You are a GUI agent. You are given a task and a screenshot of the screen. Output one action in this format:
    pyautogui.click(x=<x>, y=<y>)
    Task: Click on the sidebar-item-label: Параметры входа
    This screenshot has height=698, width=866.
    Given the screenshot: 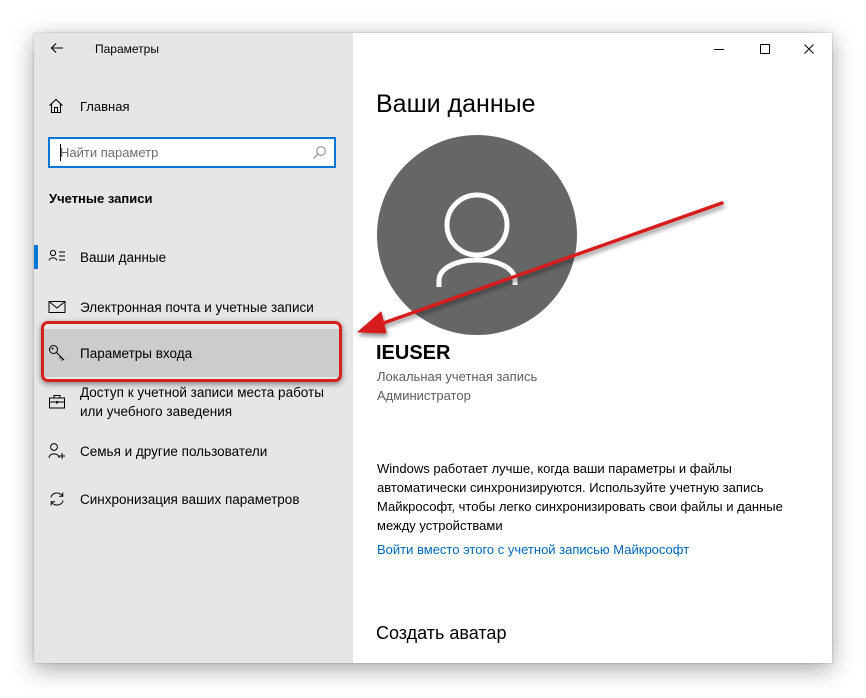 What is the action you would take?
    pyautogui.click(x=136, y=353)
    